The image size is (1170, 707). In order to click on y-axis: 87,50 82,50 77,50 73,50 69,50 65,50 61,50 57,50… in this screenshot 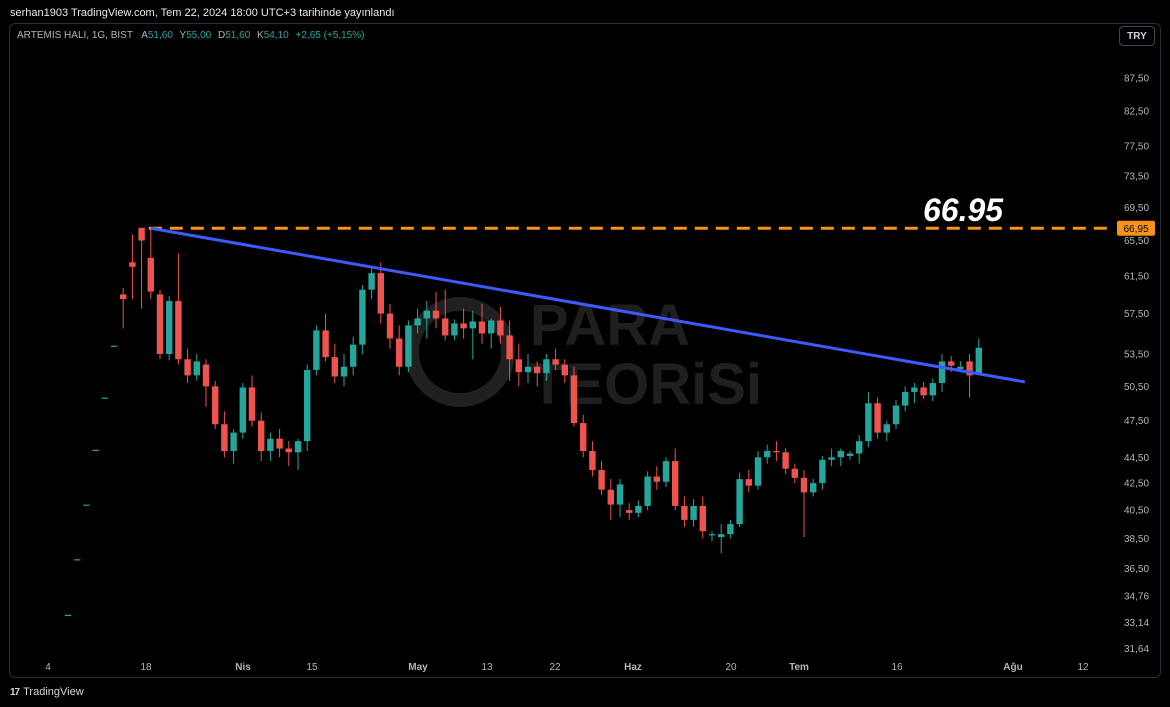, I will do `click(1136, 364)`.